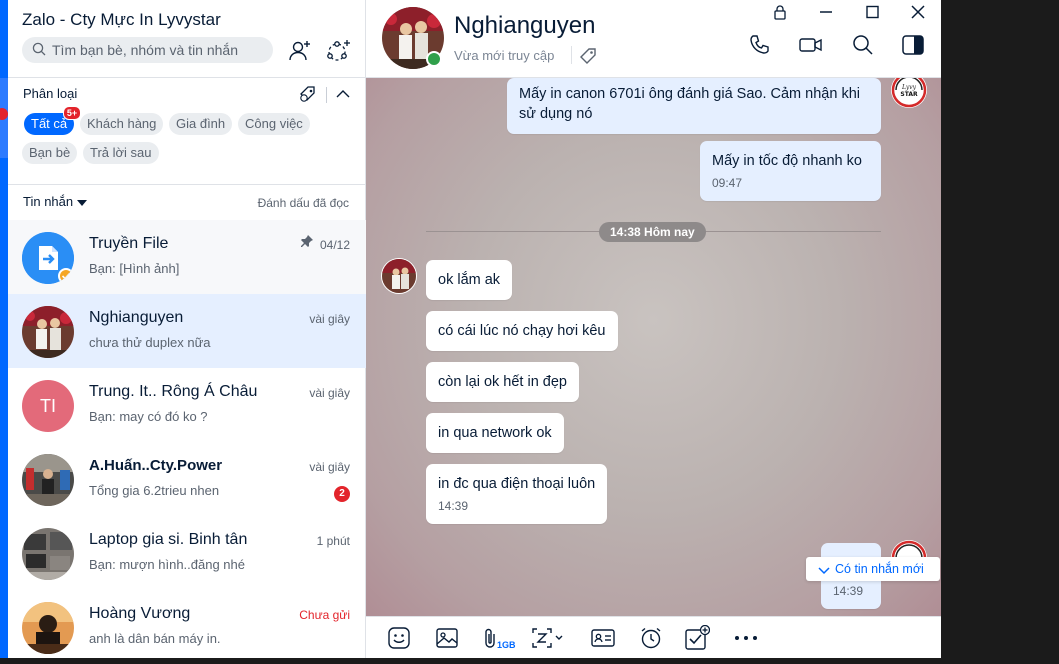 The image size is (1059, 664). Describe the element at coordinates (571, 55) in the screenshot. I see `status-separator` at that location.